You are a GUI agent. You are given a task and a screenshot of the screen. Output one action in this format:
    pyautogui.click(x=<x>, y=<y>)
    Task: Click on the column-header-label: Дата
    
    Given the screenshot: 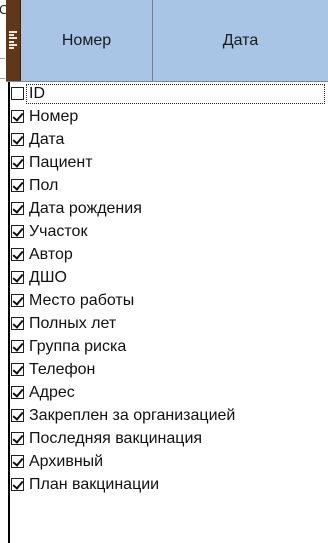 What is the action you would take?
    pyautogui.click(x=240, y=40)
    